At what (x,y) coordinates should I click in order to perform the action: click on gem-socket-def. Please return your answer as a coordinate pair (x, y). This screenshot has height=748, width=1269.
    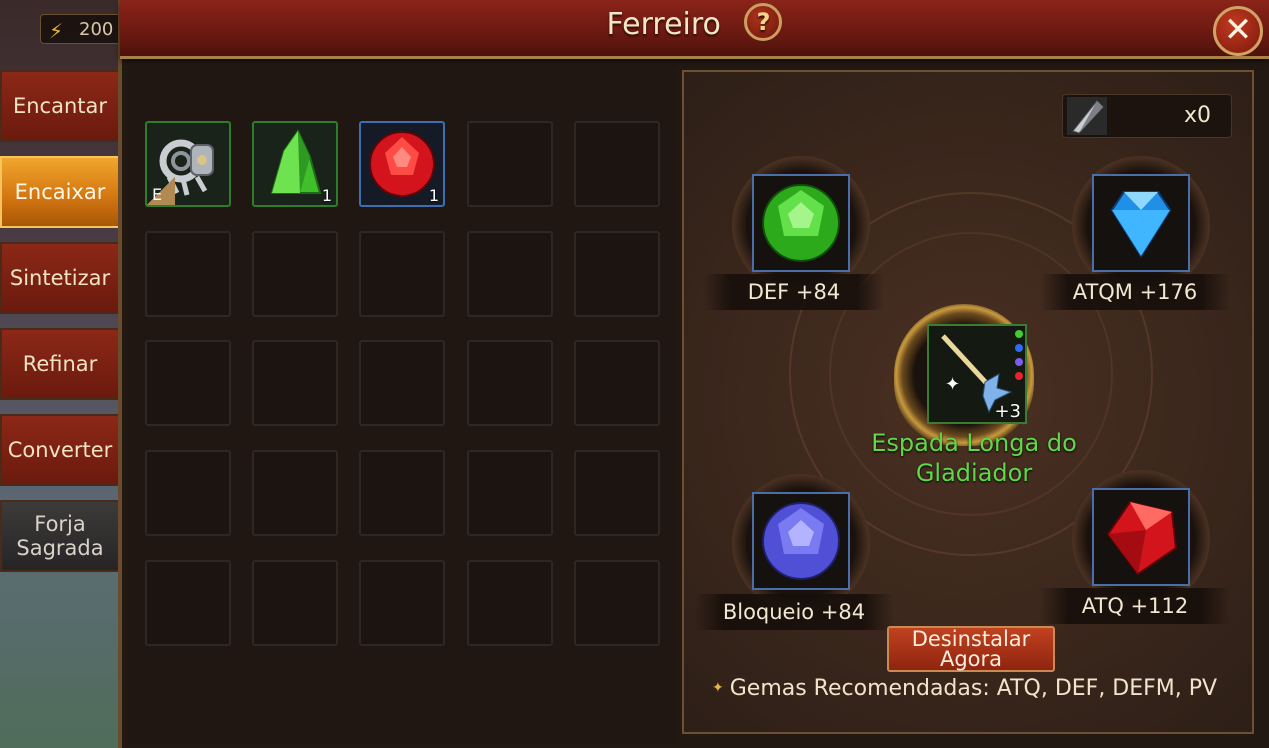
    Looking at the image, I should click on (801, 223).